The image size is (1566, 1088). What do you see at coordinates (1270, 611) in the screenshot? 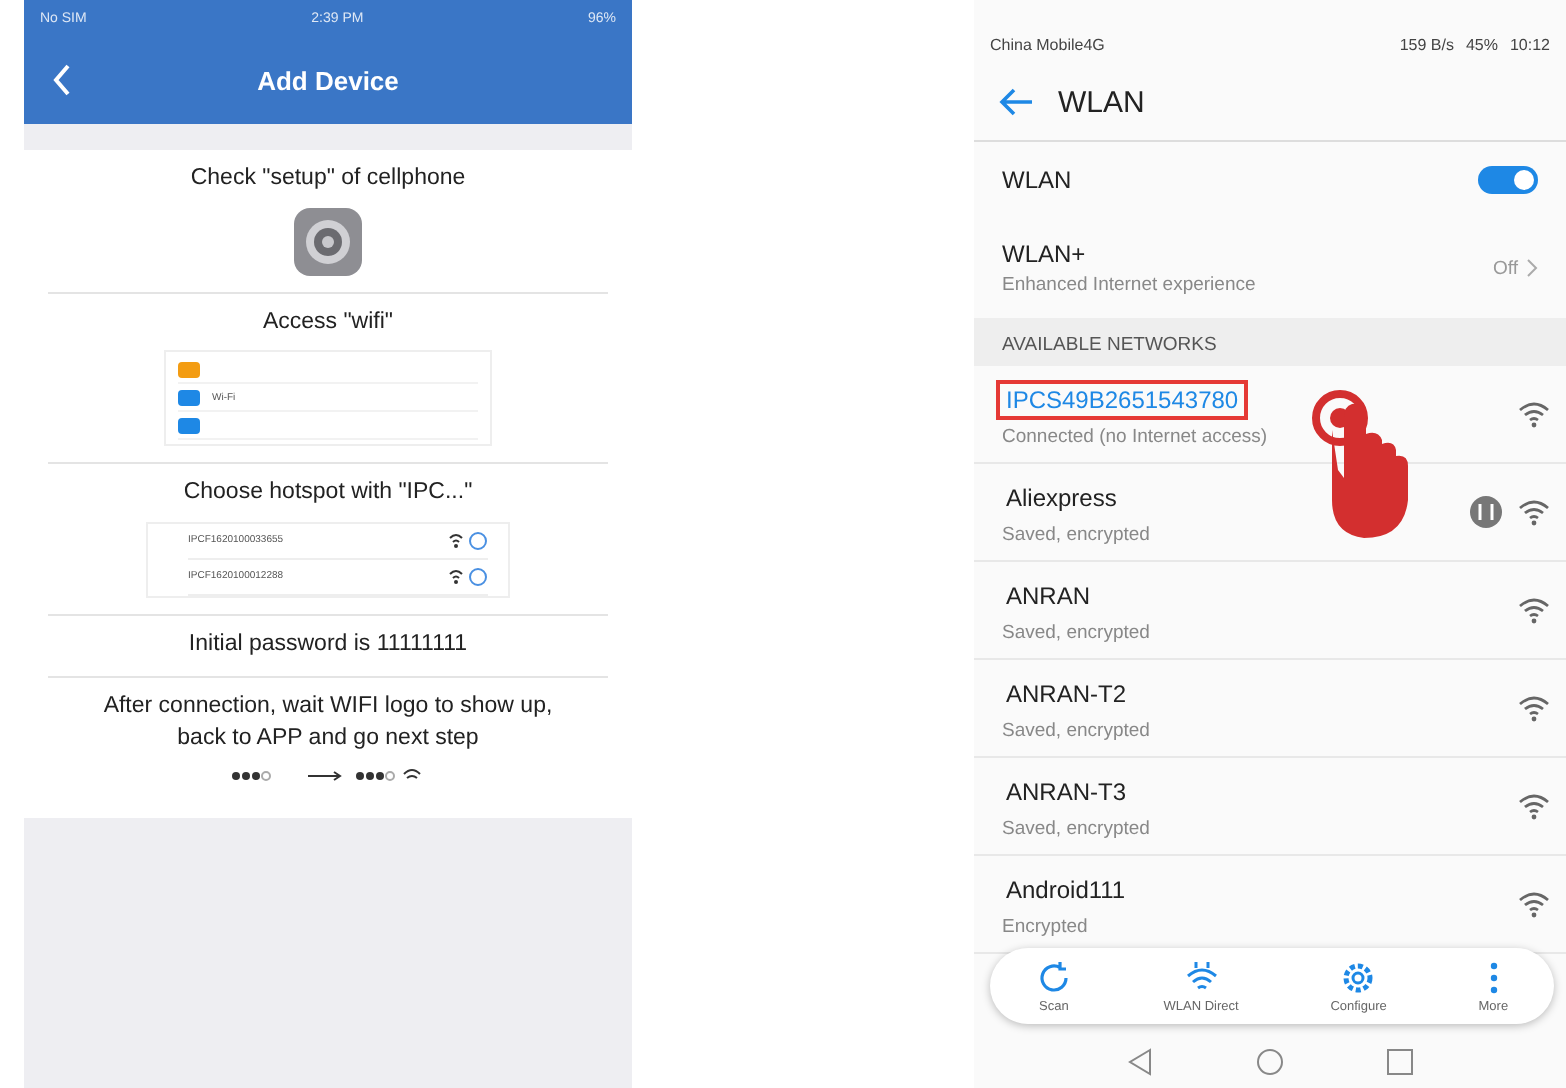
I see `network-item: ANRAN Saved, encrypted` at bounding box center [1270, 611].